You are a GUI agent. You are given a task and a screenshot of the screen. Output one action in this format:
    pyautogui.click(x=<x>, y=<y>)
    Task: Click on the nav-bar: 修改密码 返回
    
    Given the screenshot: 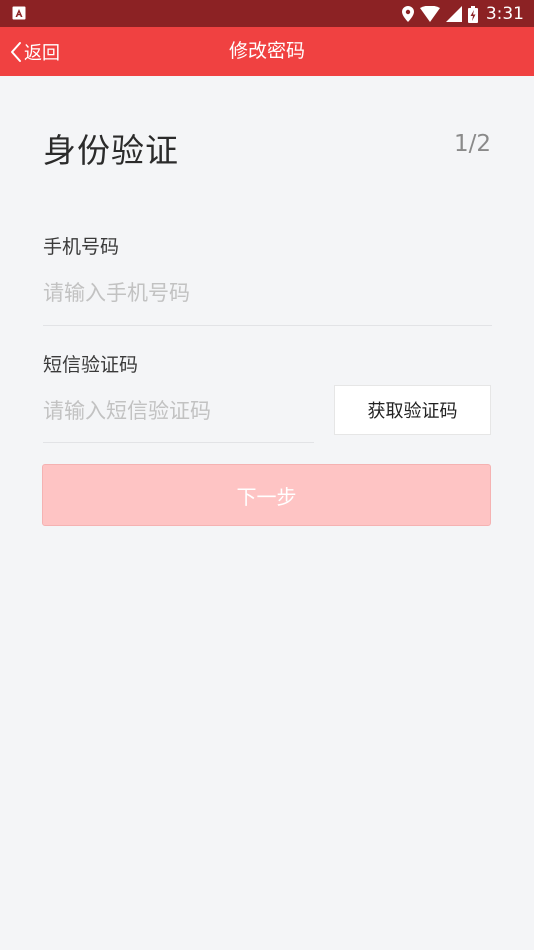 What is the action you would take?
    pyautogui.click(x=267, y=51)
    